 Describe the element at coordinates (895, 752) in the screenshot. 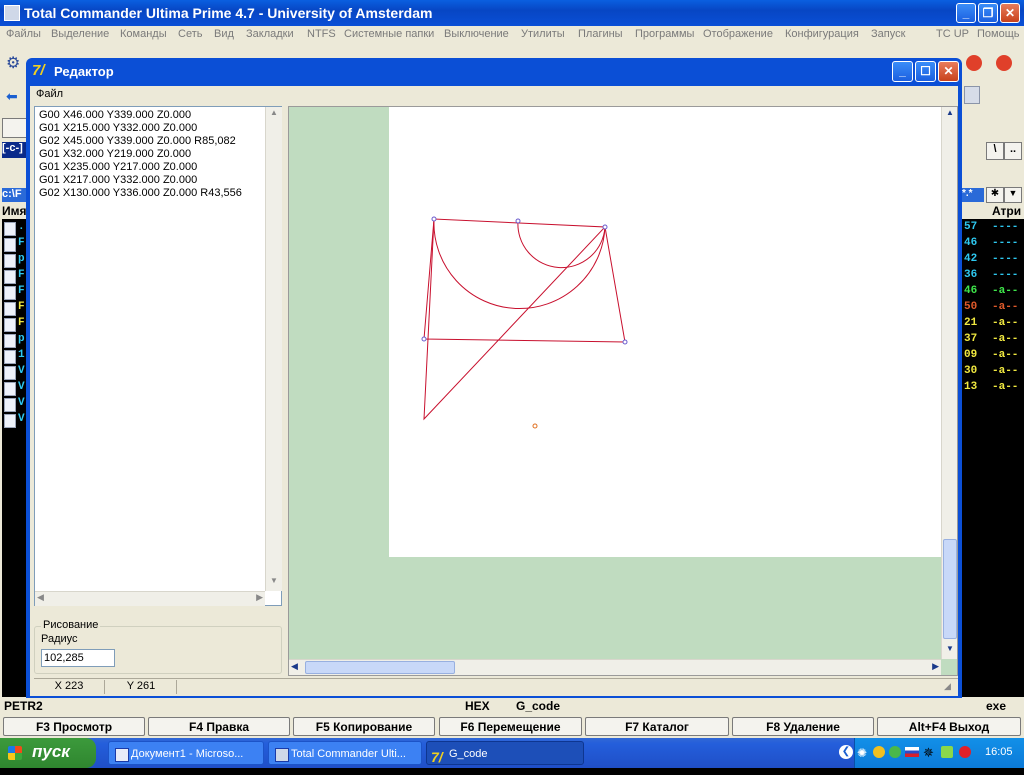

I see `tray-network-icon` at that location.